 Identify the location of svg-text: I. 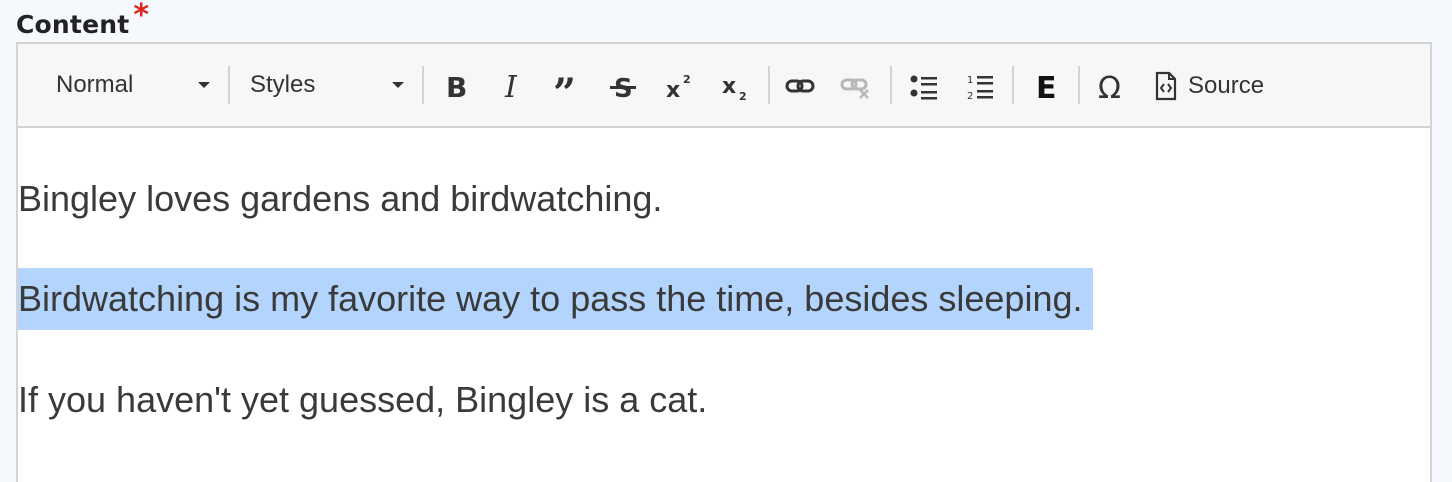
(511, 86).